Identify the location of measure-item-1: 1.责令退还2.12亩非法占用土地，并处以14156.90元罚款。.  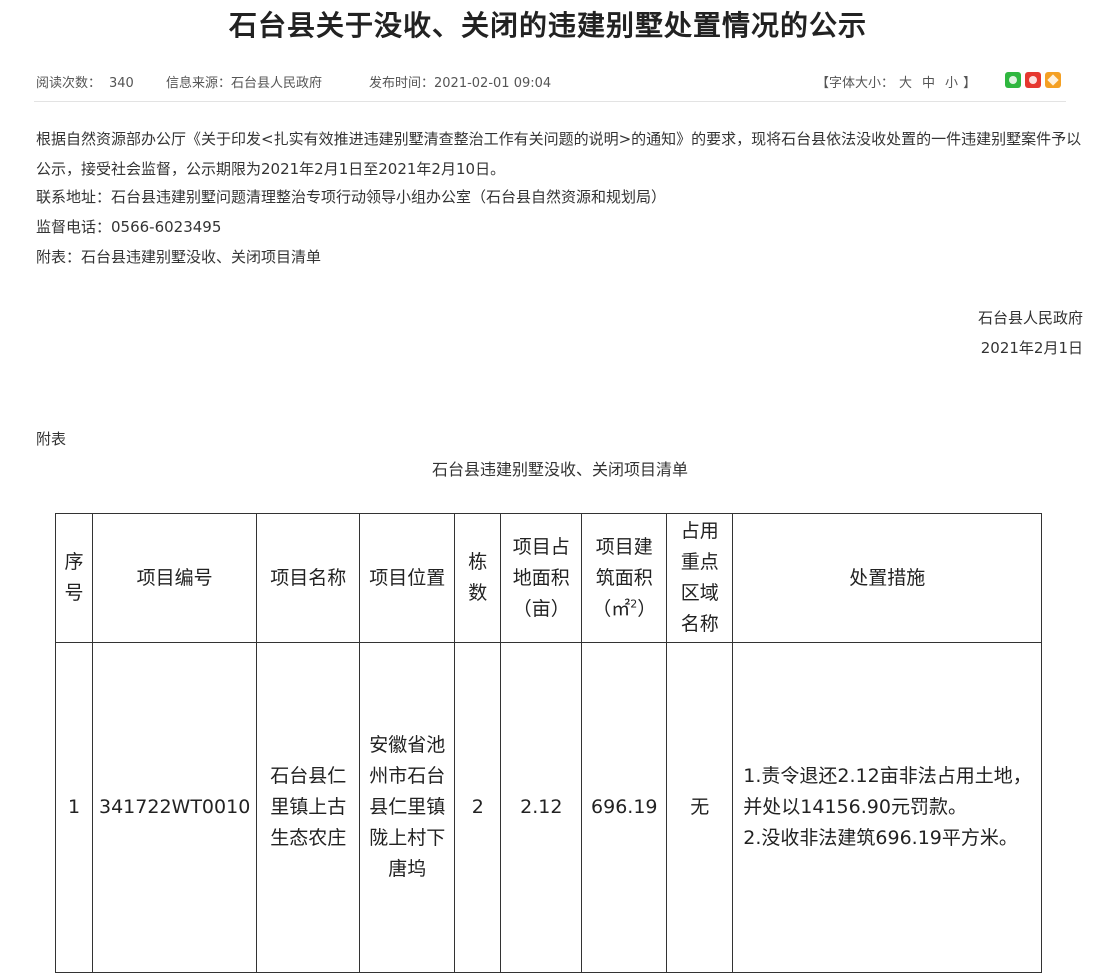
(887, 791).